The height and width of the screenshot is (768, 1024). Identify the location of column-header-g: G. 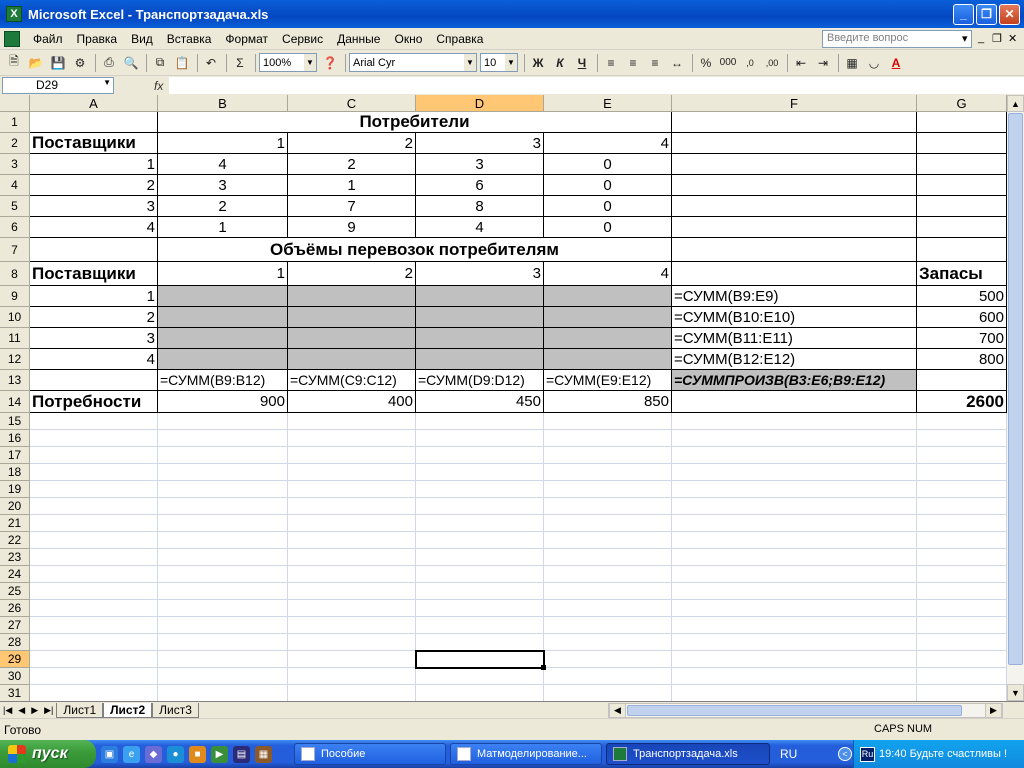
(962, 103).